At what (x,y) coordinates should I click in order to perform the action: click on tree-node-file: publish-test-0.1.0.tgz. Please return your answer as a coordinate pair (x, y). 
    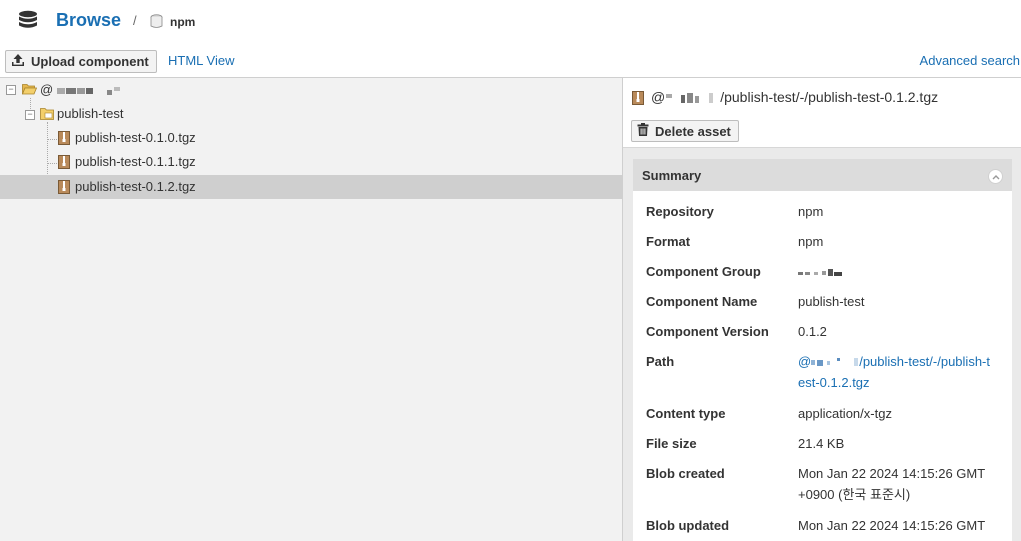
    Looking at the image, I should click on (311, 138).